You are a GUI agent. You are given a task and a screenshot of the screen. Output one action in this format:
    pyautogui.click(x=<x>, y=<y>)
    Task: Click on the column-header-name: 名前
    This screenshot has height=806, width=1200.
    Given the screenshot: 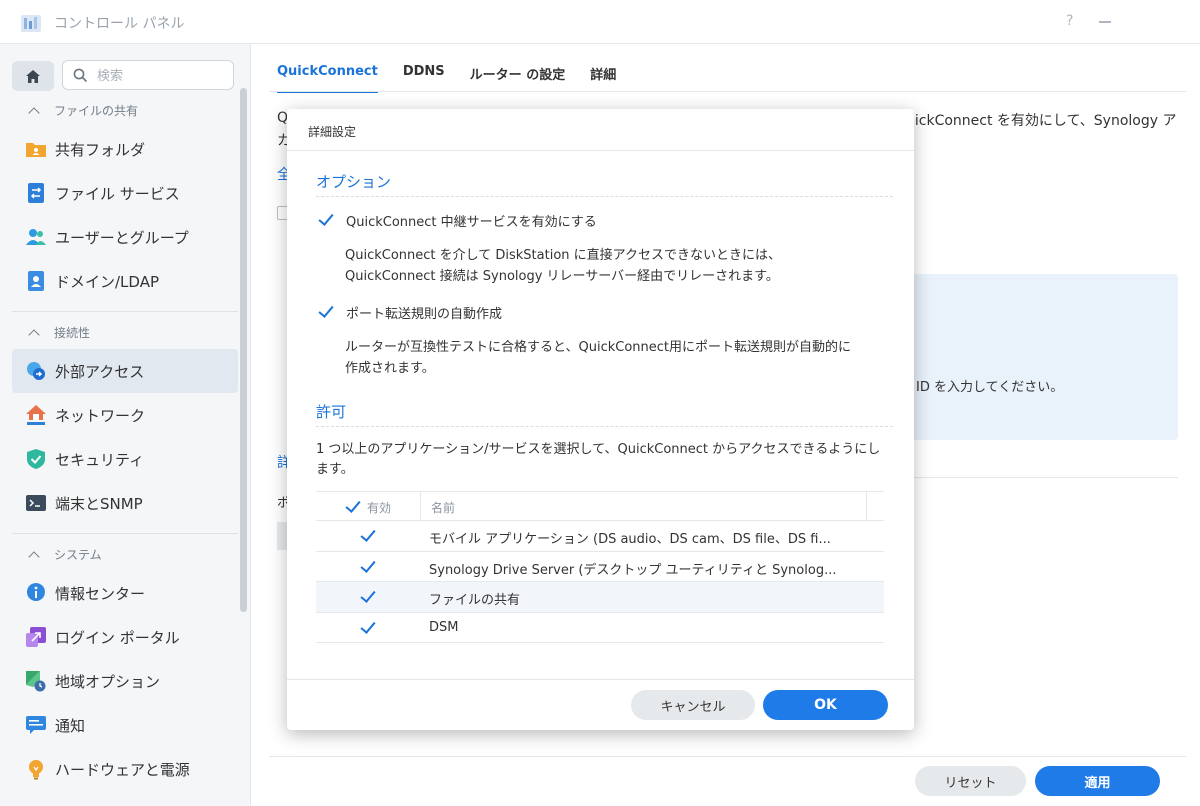 What is the action you would take?
    pyautogui.click(x=443, y=507)
    